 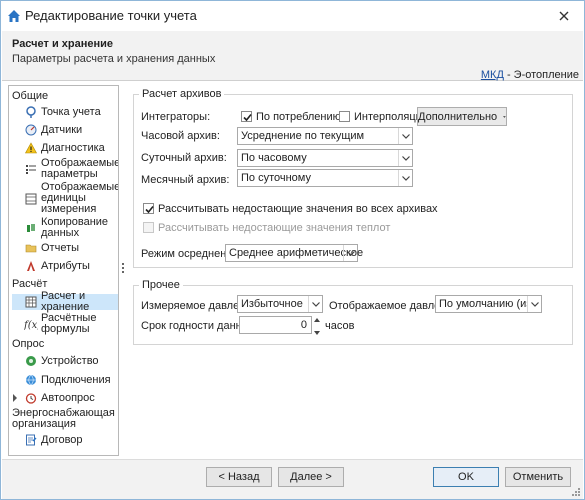 What do you see at coordinates (80, 198) in the screenshot?
I see `sidebar-item-label: Отображаемые единицы измерения` at bounding box center [80, 198].